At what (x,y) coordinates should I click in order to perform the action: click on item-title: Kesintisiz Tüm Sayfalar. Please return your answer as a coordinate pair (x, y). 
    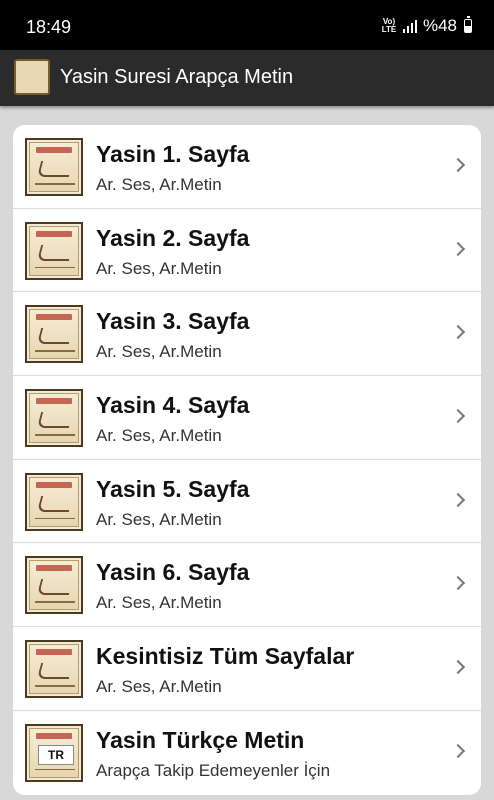
    Looking at the image, I should click on (225, 656).